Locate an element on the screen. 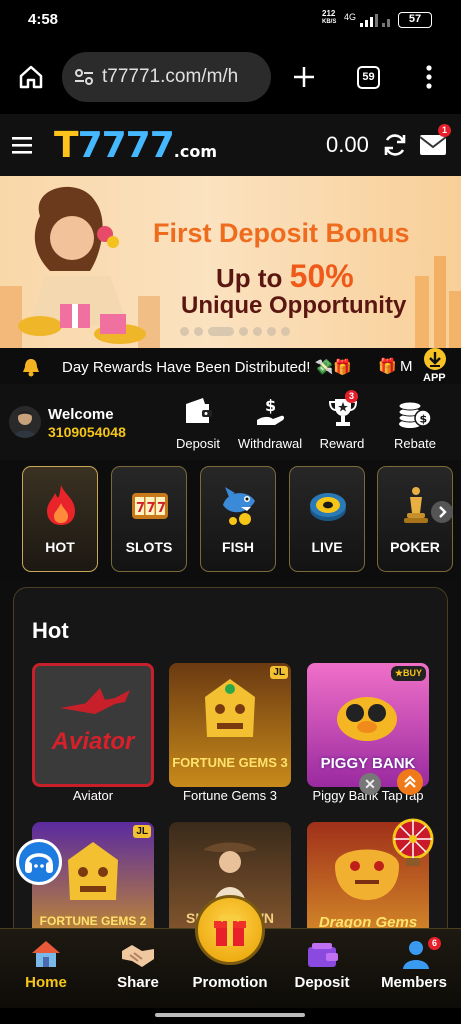  hamburger-menu-icon is located at coordinates (23, 145).